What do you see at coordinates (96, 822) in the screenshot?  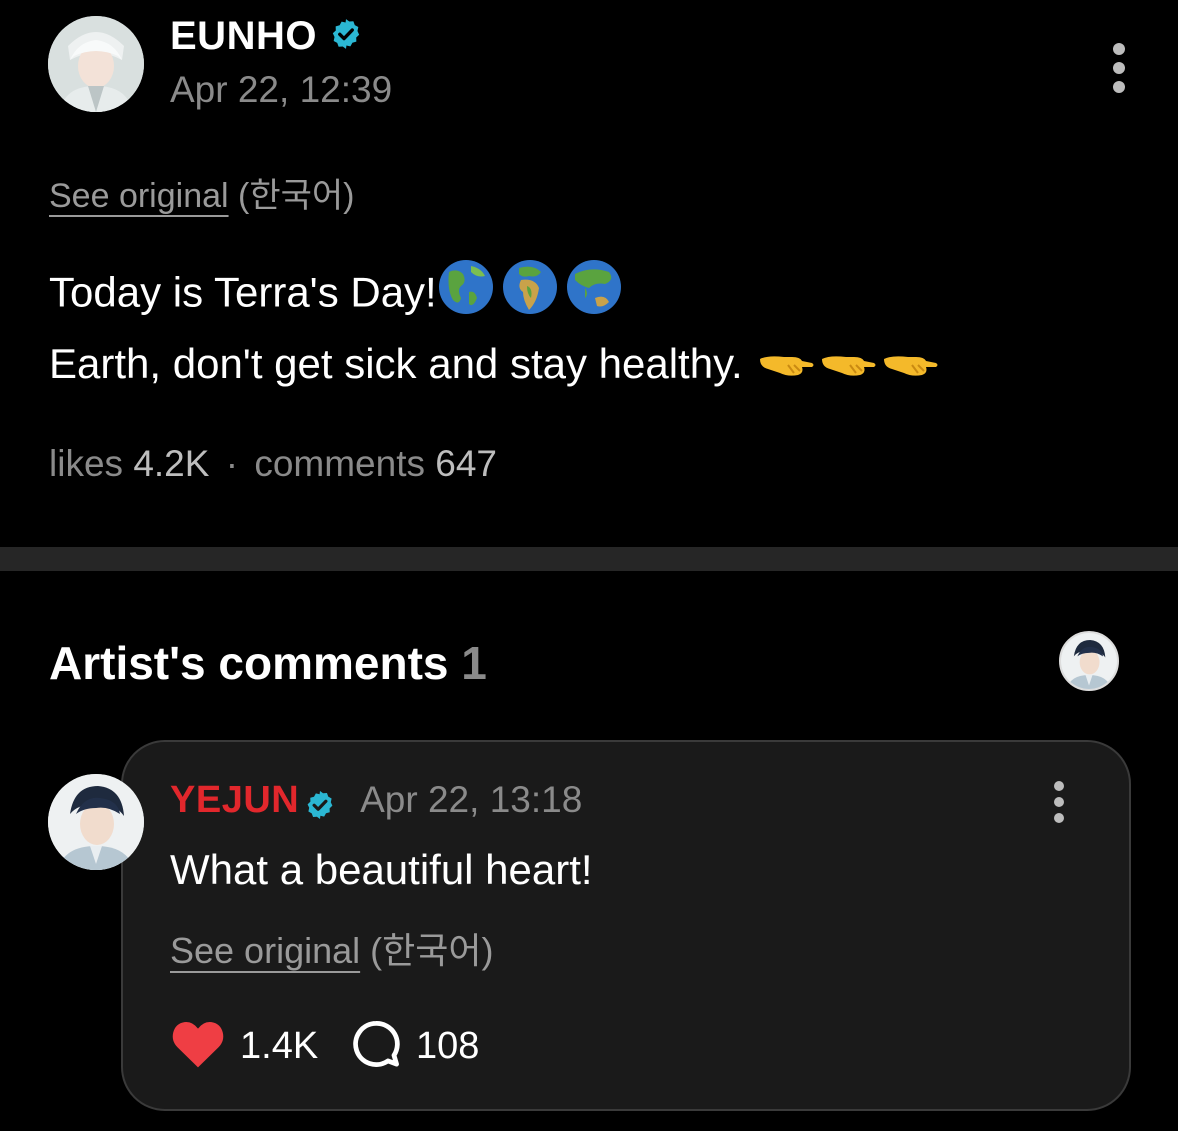 I see `commenter-avatar` at bounding box center [96, 822].